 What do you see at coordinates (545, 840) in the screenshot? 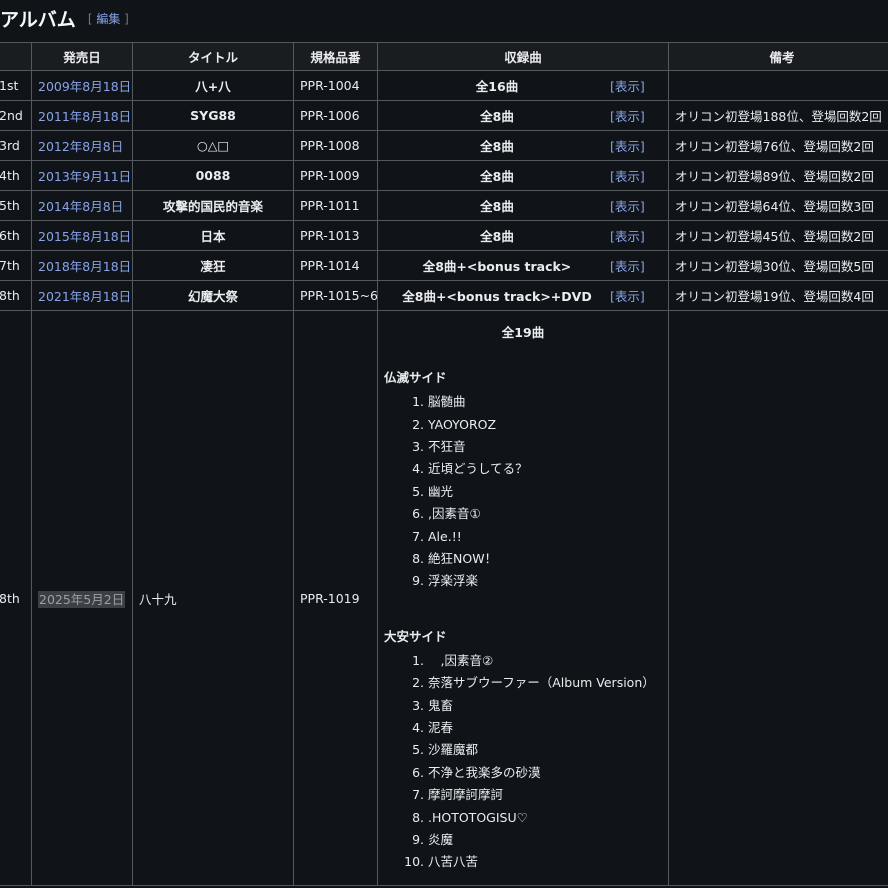
I see `track-item: 炎魔` at bounding box center [545, 840].